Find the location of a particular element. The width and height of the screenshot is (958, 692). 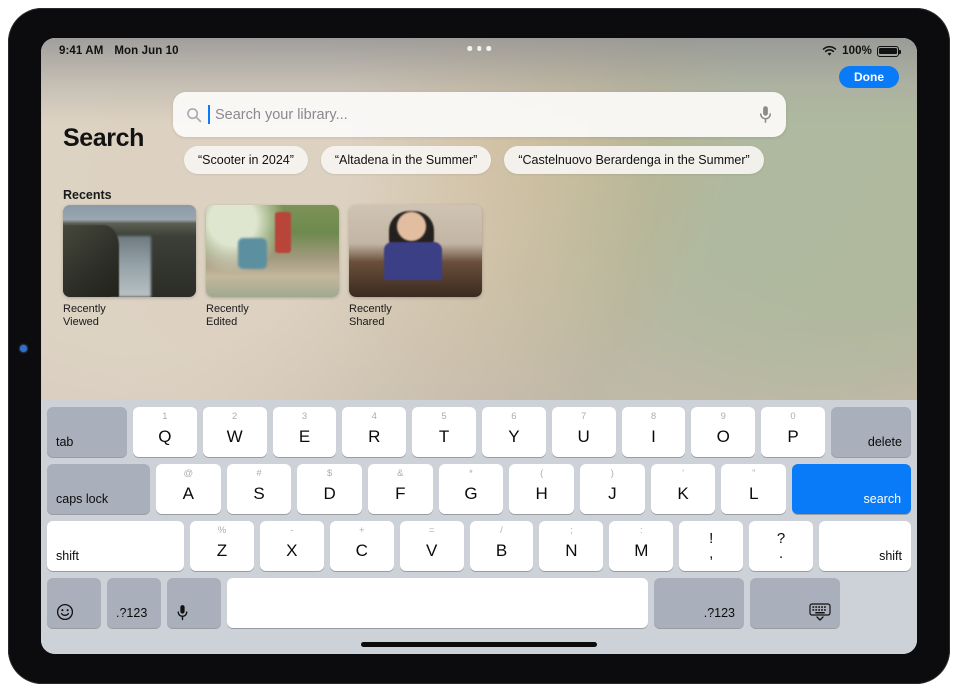

key-label: H is located at coordinates (541, 493).